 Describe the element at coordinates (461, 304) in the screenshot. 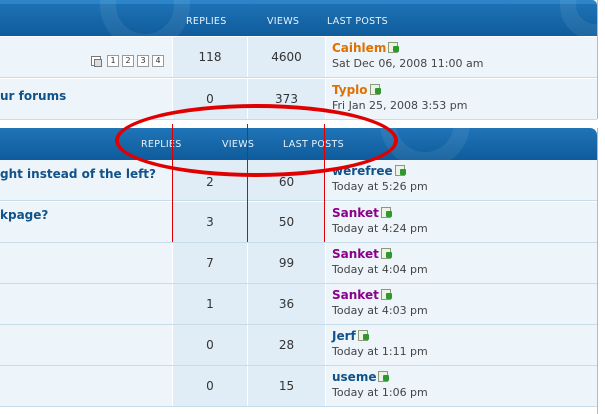

I see `last-post-cell: Sanket Today at 4:03 pm` at that location.